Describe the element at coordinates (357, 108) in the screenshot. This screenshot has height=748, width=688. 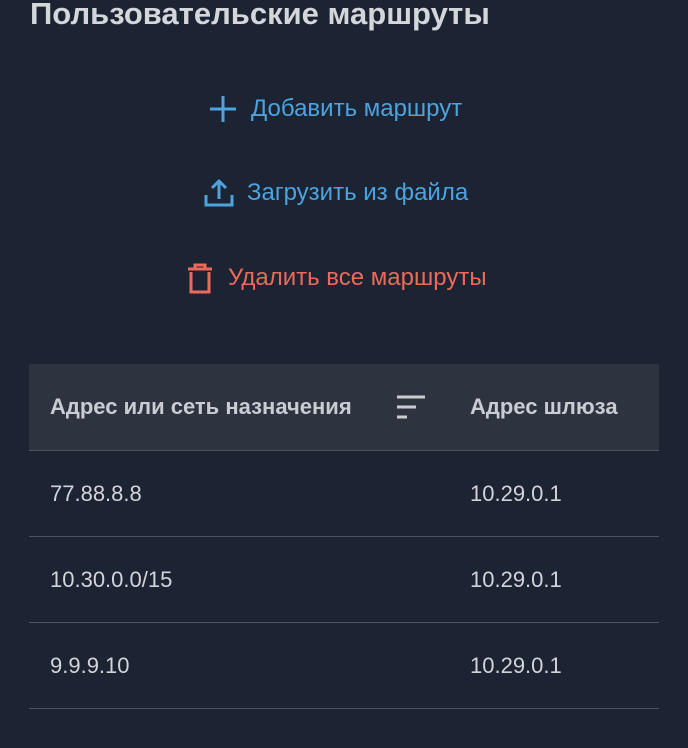
I see `add-route-label: Добавить маршрут` at that location.